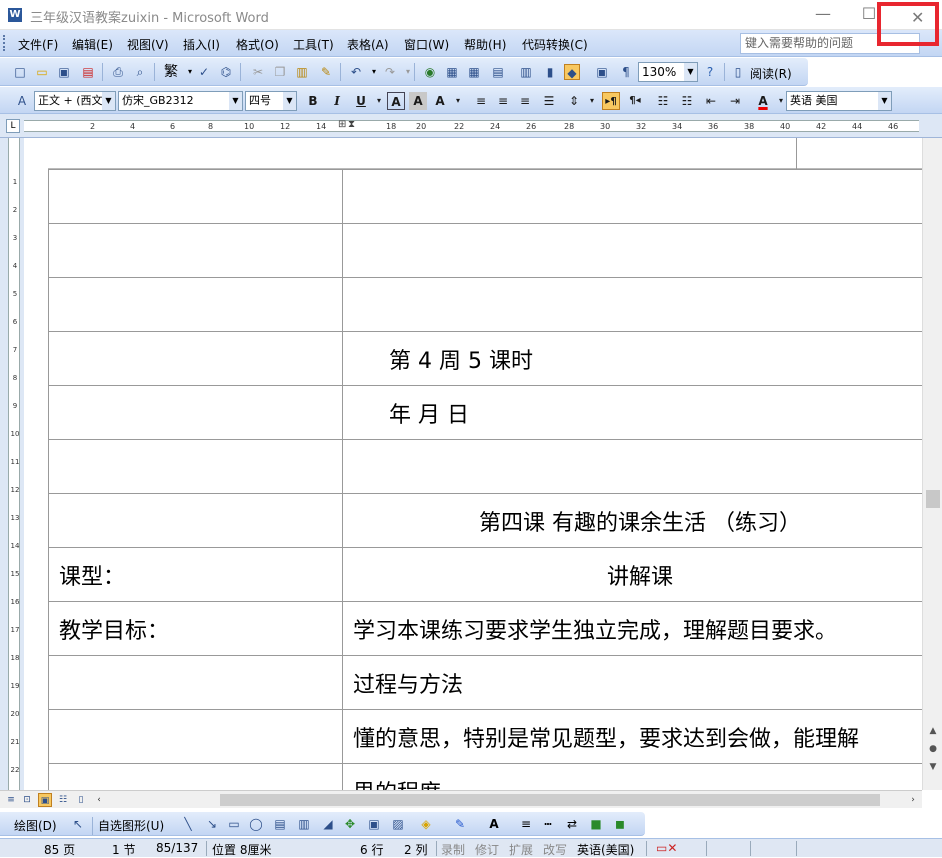  I want to click on underline-icon: U, so click(361, 101).